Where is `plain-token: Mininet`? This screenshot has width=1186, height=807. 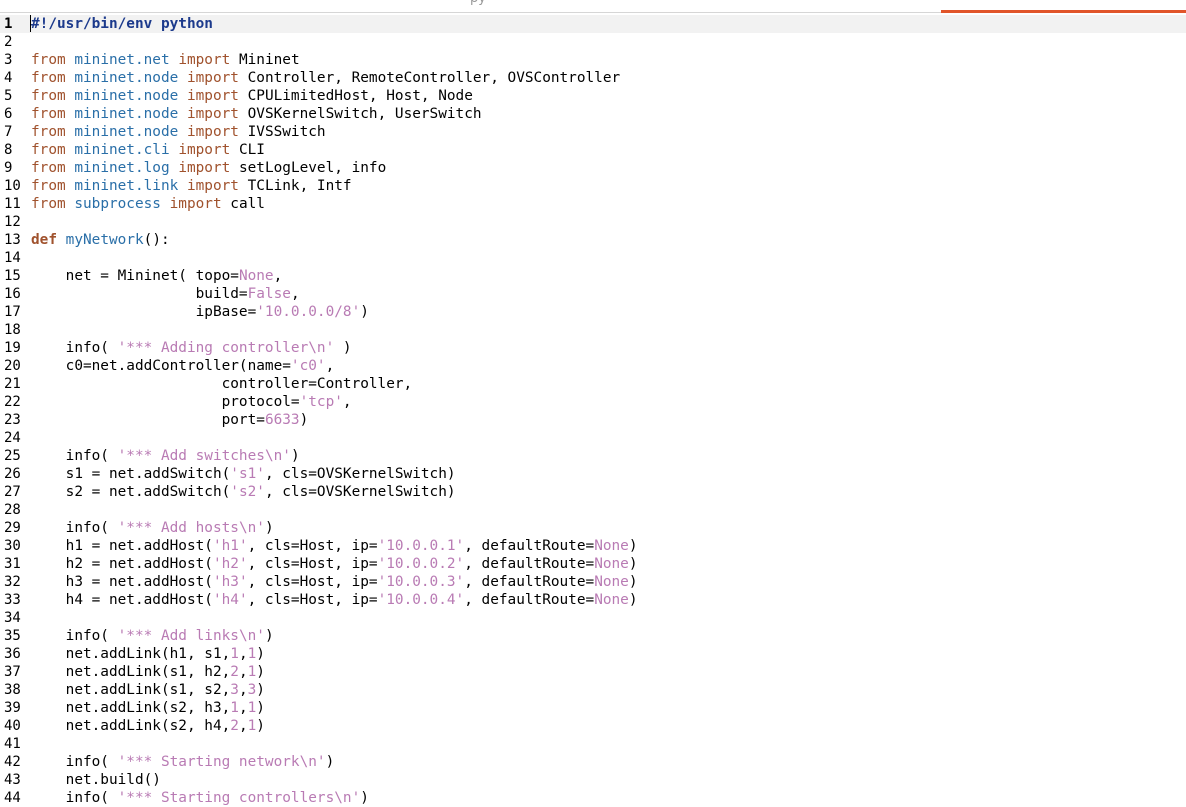 plain-token: Mininet is located at coordinates (265, 60).